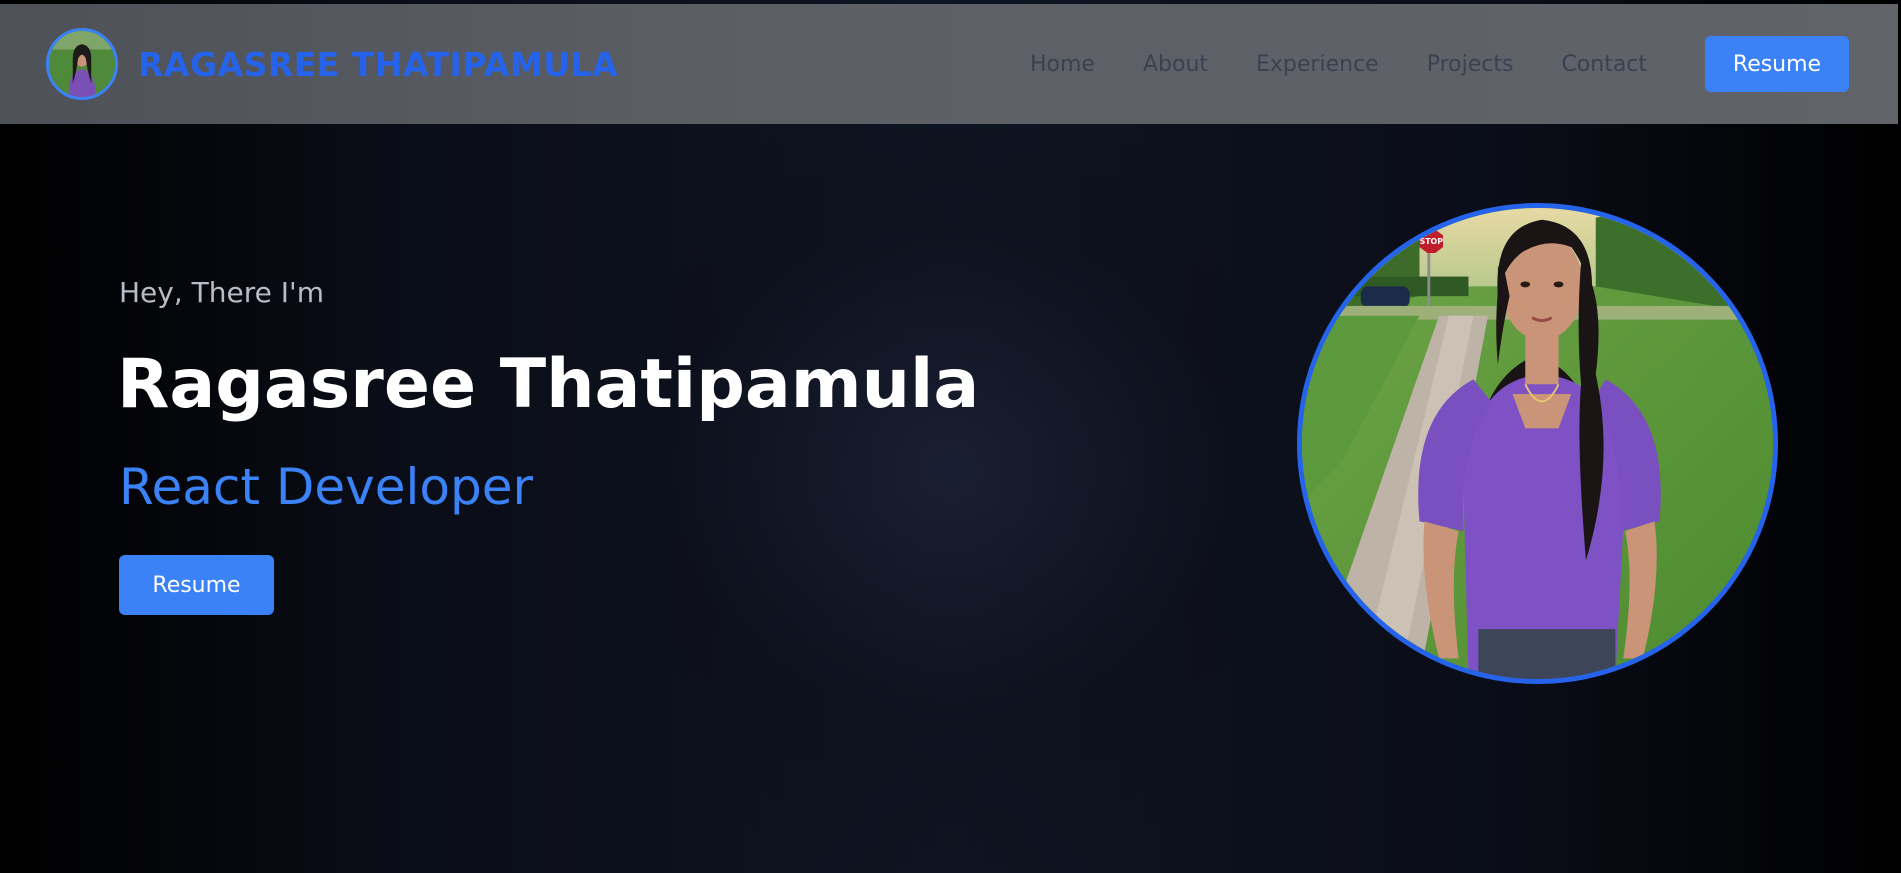  What do you see at coordinates (221, 292) in the screenshot?
I see `intro-text: Hey, There I'm` at bounding box center [221, 292].